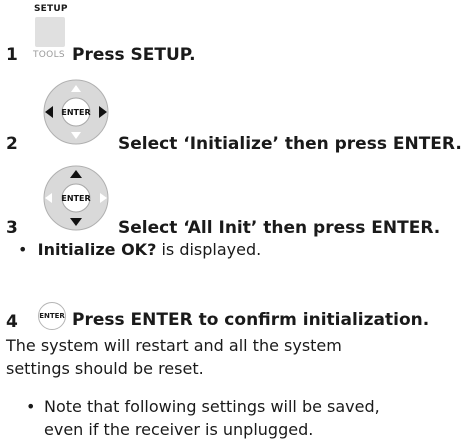  What do you see at coordinates (12, 144) in the screenshot?
I see `step-2-number: 2` at bounding box center [12, 144].